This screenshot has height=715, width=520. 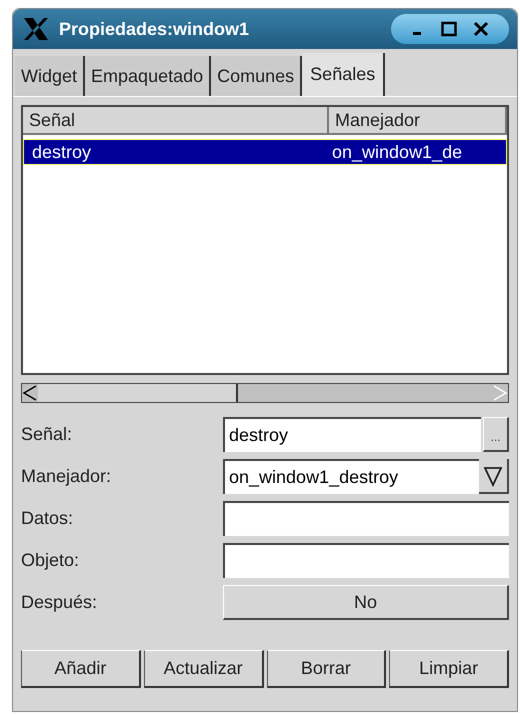 I want to click on scroll-left-icon, so click(x=30, y=393).